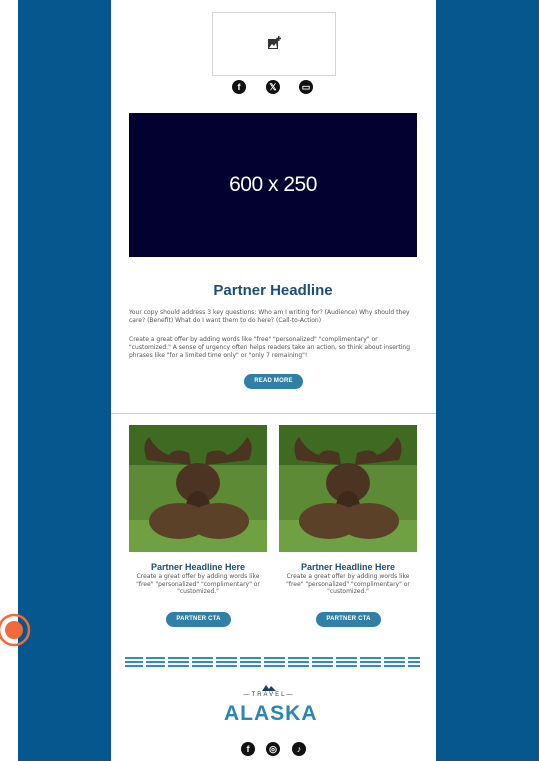 The image size is (539, 761). What do you see at coordinates (348, 567) in the screenshot?
I see `card-headline-right: Partner Headline Here` at bounding box center [348, 567].